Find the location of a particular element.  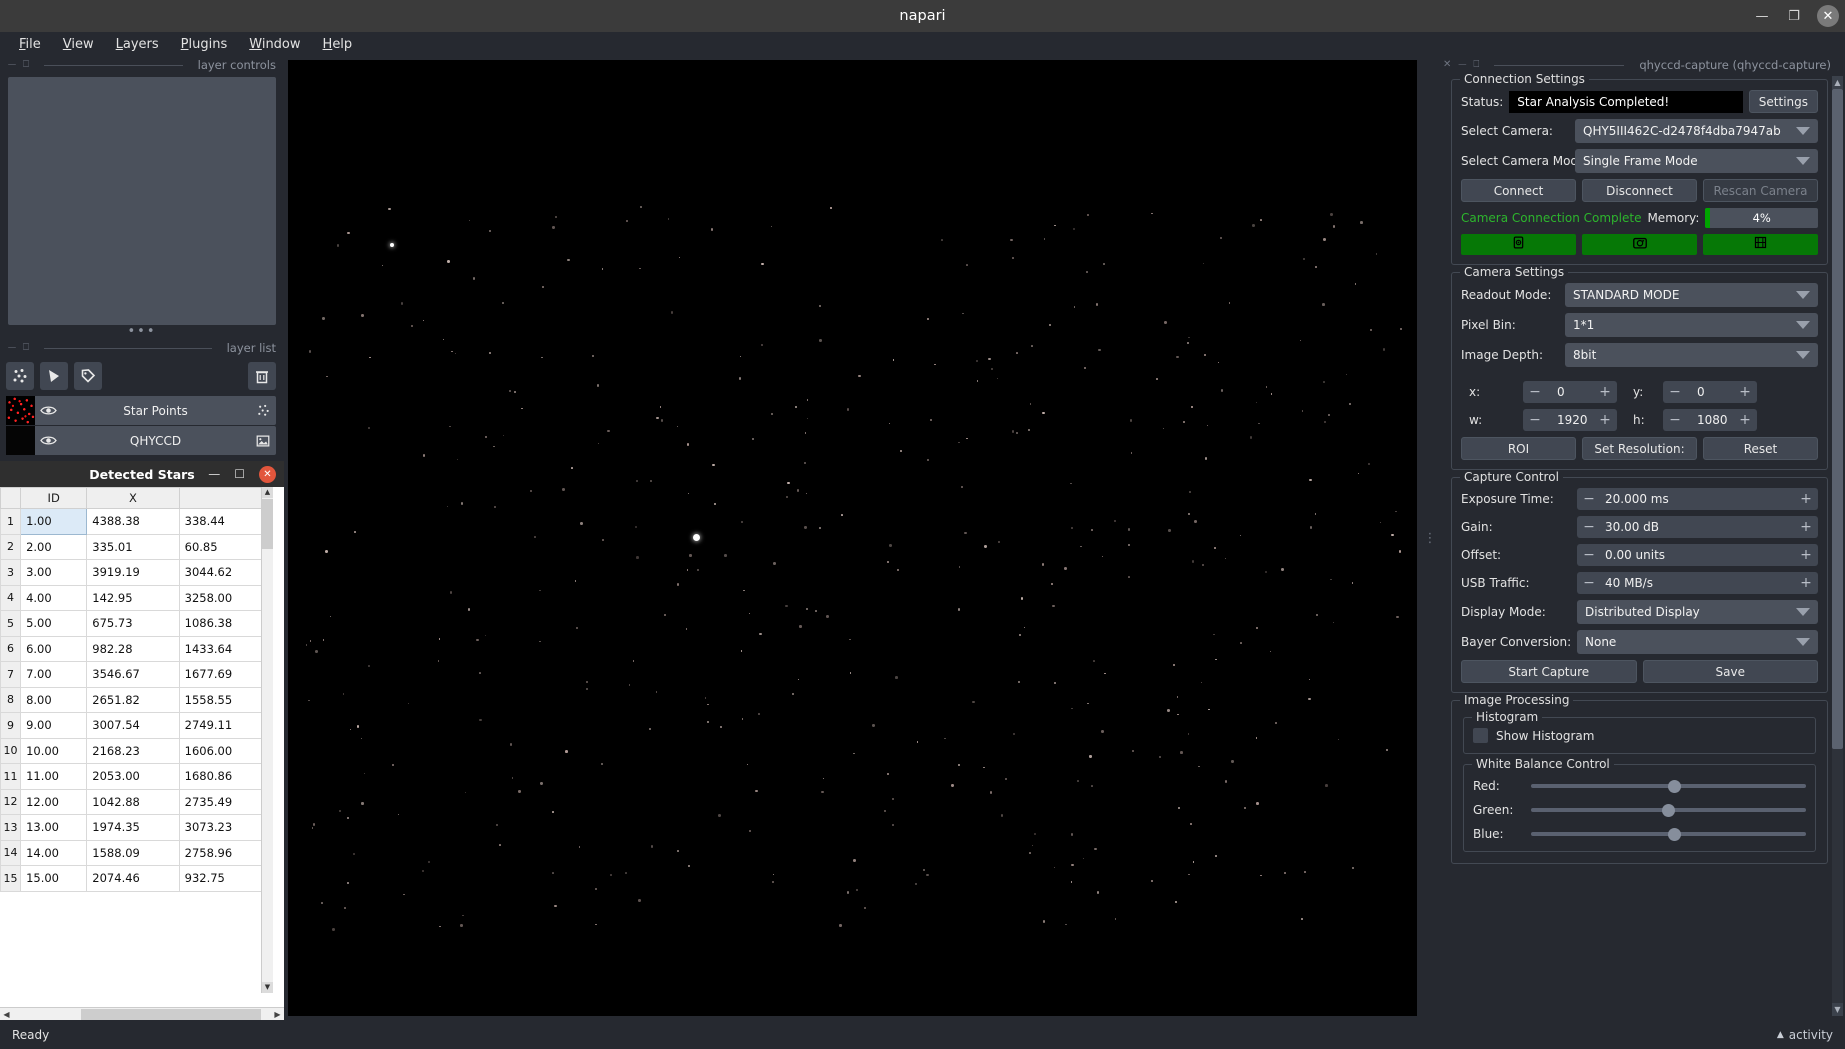

roi-h-stepper: − 1080 + is located at coordinates (1710, 420).